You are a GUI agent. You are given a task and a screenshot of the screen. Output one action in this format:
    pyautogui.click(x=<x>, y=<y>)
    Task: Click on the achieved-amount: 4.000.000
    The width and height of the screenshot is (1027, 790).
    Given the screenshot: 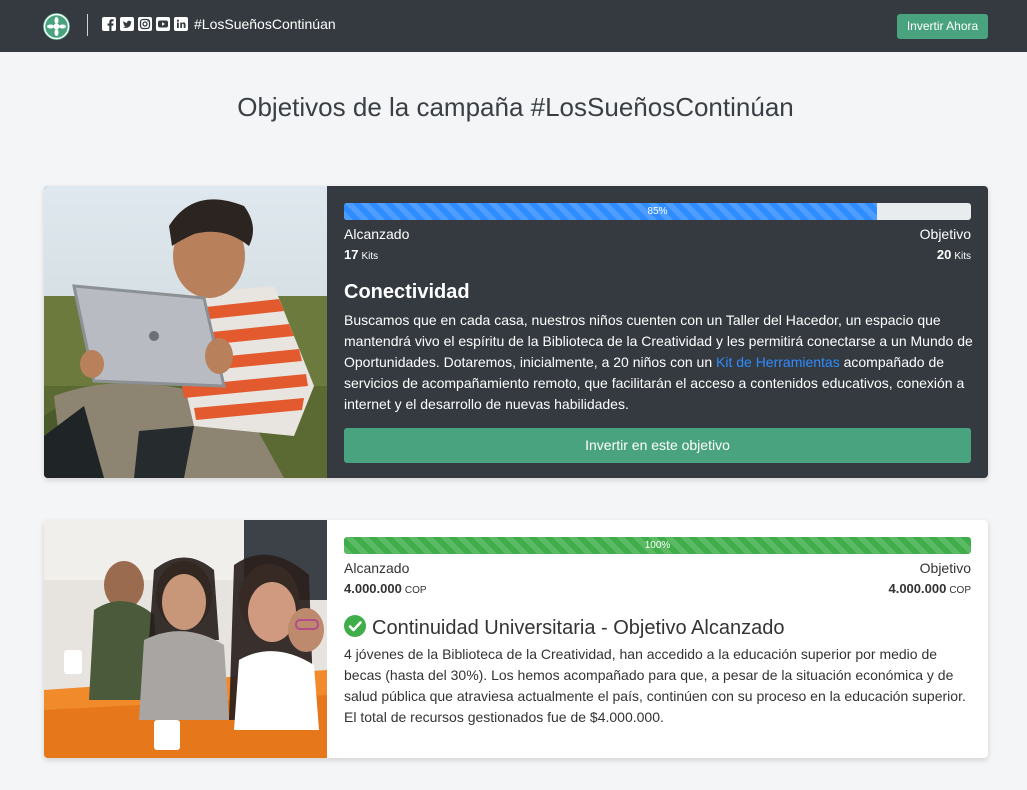 What is the action you would take?
    pyautogui.click(x=373, y=588)
    